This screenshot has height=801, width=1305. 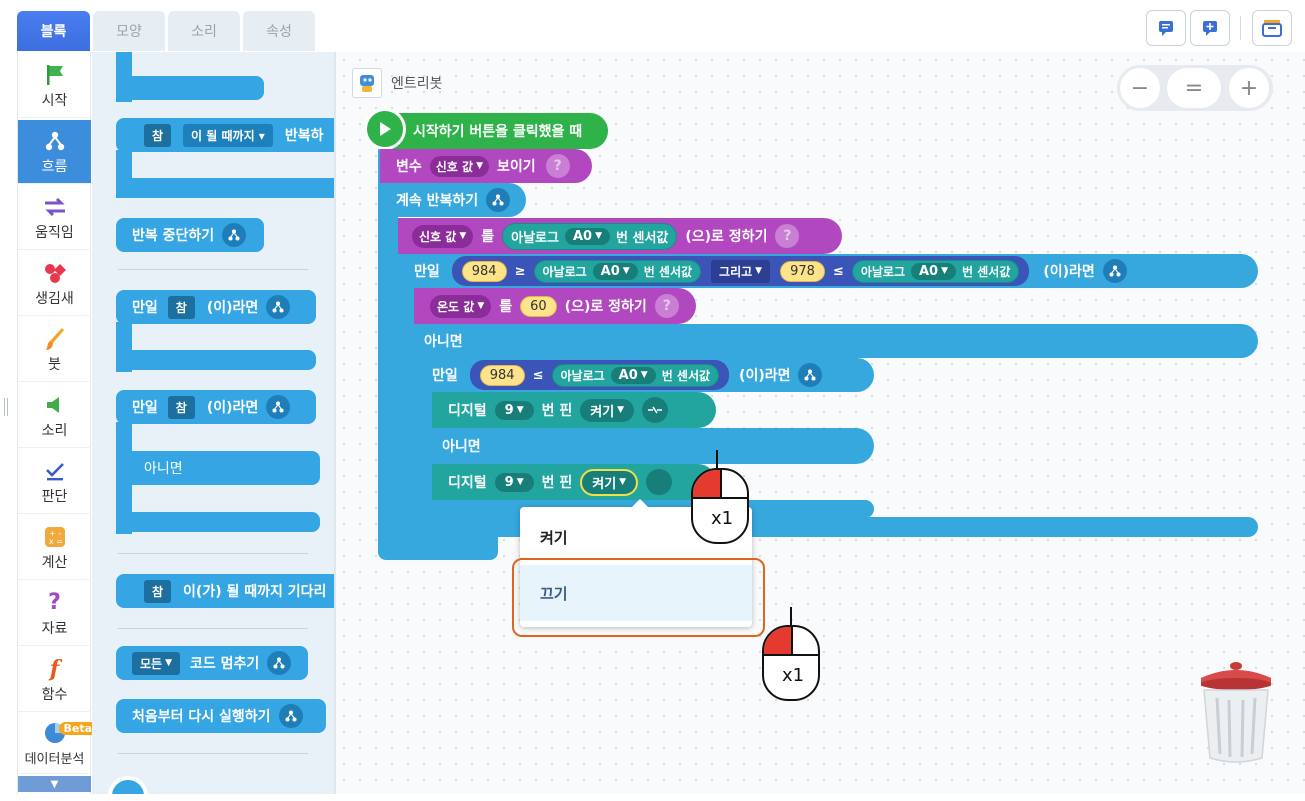 I want to click on category-label: 생김새, so click(x=54, y=298).